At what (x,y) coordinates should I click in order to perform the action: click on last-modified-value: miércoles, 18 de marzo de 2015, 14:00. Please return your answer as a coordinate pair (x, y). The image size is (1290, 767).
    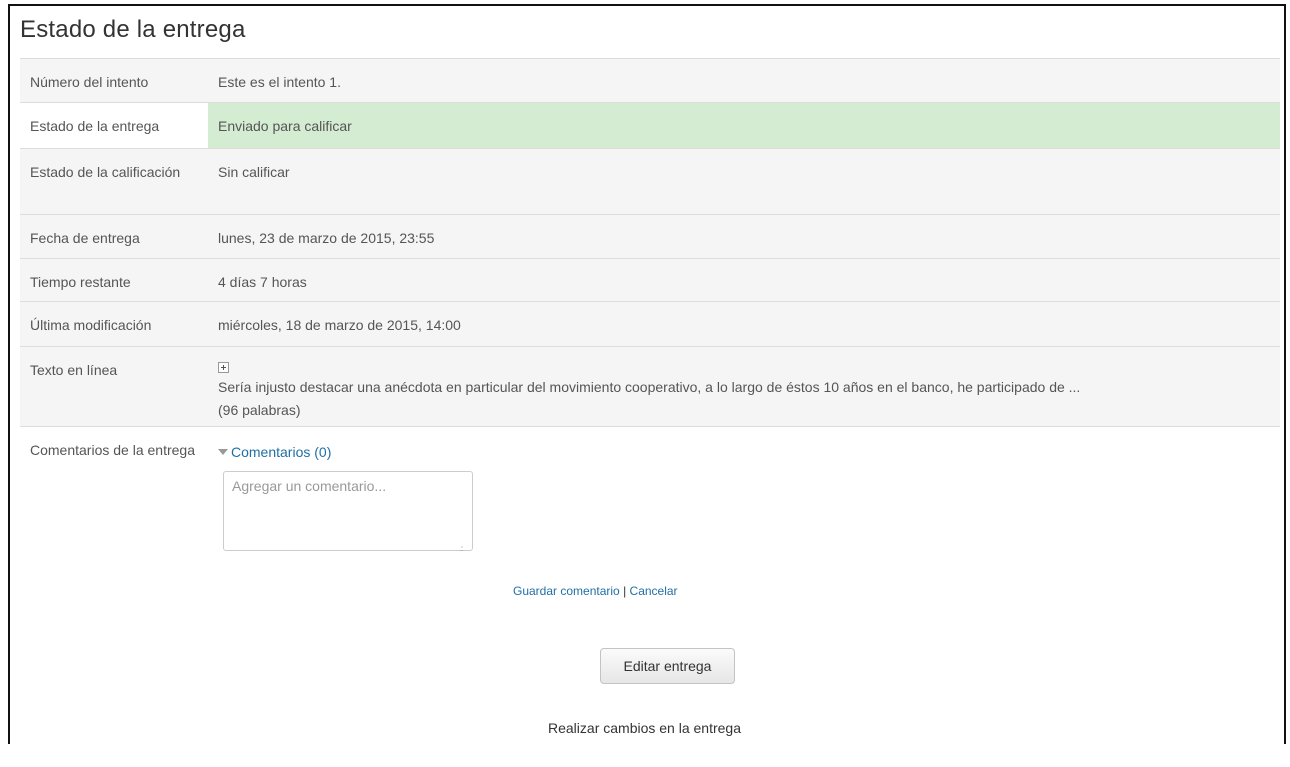
    Looking at the image, I should click on (744, 324).